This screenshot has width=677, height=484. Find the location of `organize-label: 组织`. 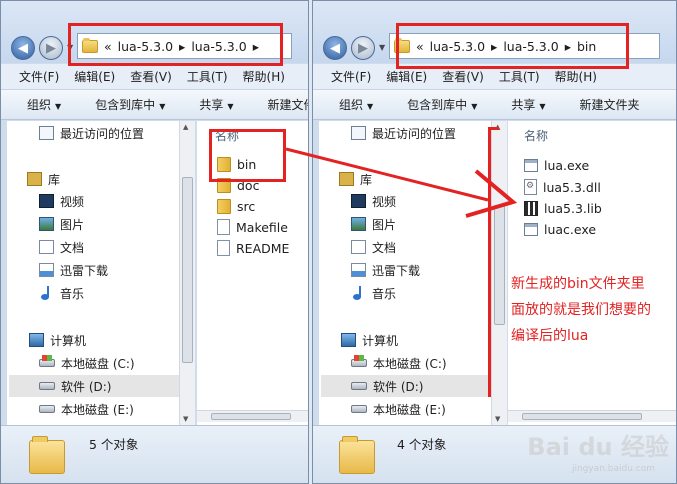

organize-label: 组织 is located at coordinates (39, 105).